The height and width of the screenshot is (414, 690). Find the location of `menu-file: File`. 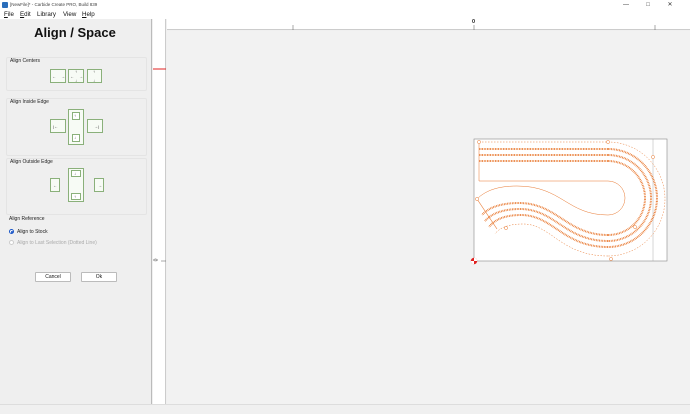

menu-file: File is located at coordinates (9, 14).